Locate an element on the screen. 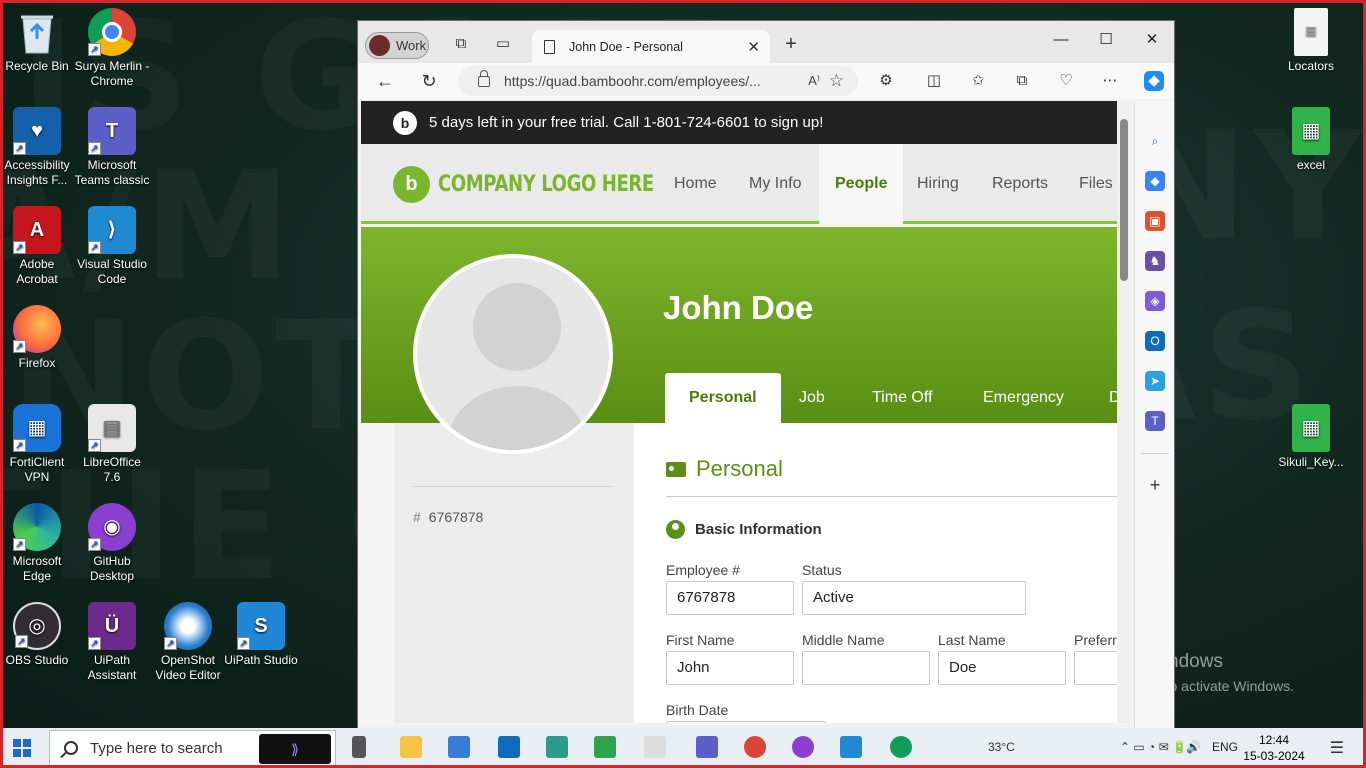 The image size is (1366, 768). birth-date-label: Birth Date is located at coordinates (697, 710).